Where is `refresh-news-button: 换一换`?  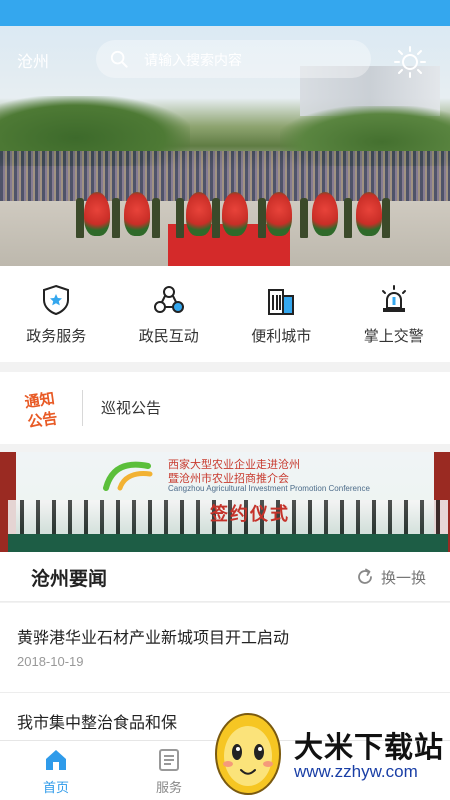
refresh-news-button: 换一换 is located at coordinates (395, 577).